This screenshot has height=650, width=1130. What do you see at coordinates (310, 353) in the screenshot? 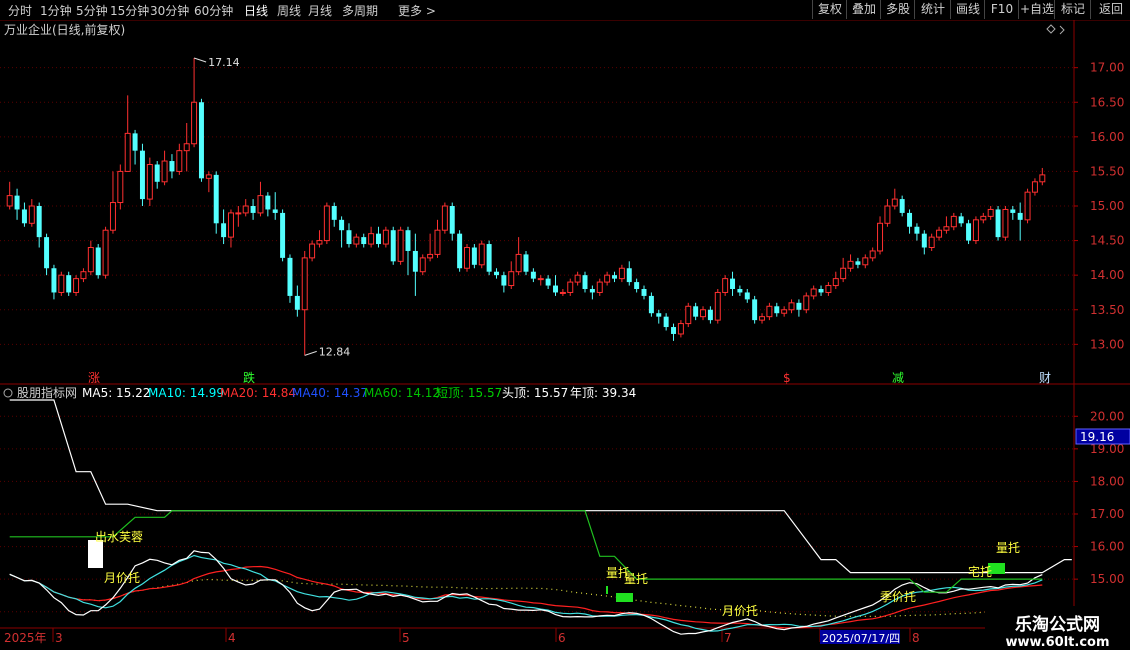
I see `low-pointer` at bounding box center [310, 353].